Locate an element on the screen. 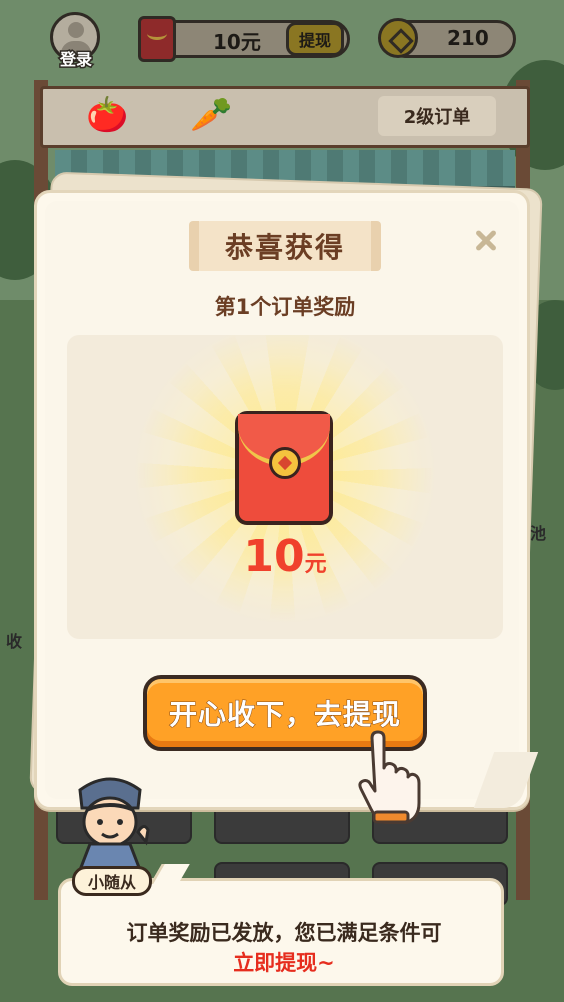 The image size is (564, 1002). assistant-message-line2: 立即提现~ is located at coordinates (284, 963).